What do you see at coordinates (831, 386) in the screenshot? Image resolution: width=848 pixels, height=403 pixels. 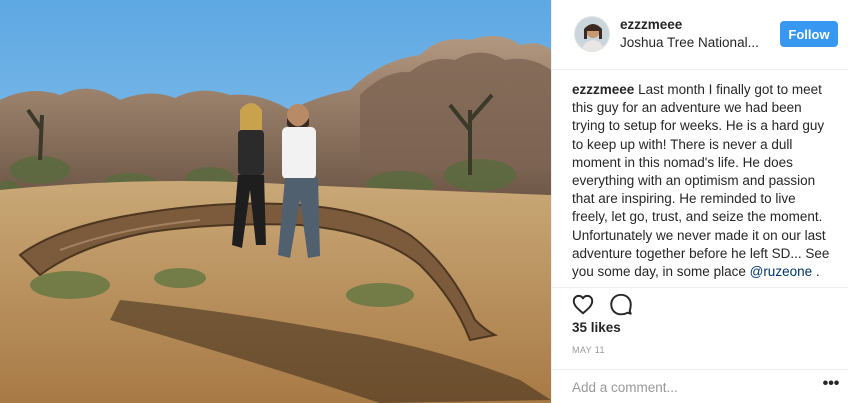 I see `more-options-icon: •••` at bounding box center [831, 386].